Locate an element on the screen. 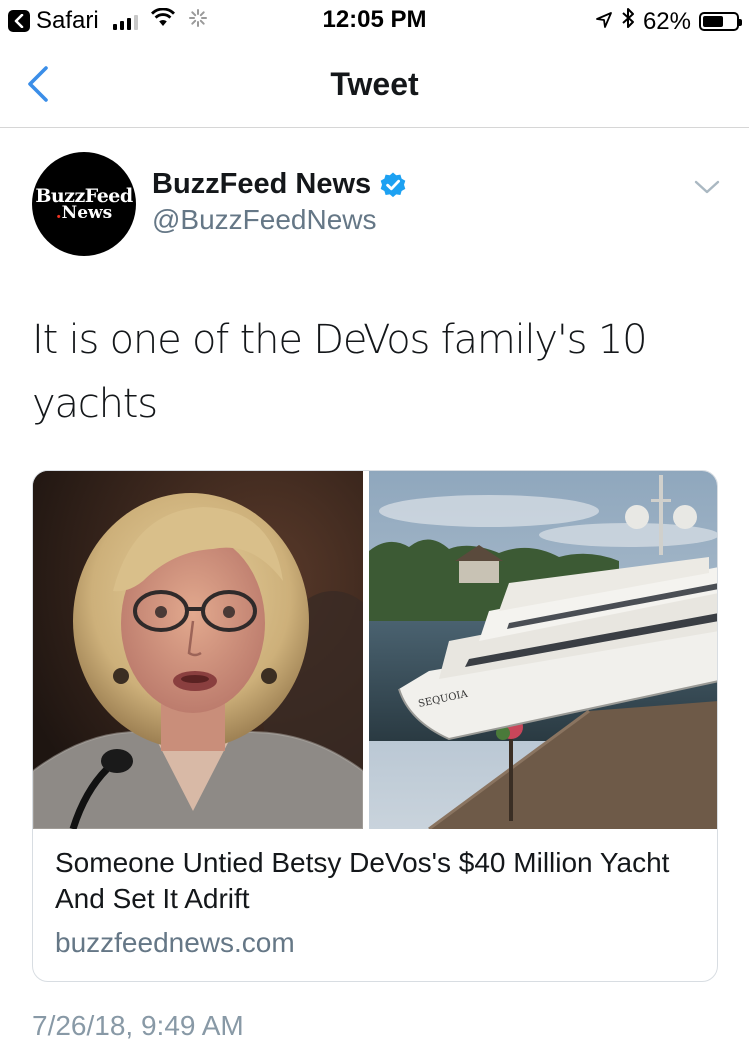 The height and width of the screenshot is (1056, 749). battery-percent: 62% is located at coordinates (666, 21).